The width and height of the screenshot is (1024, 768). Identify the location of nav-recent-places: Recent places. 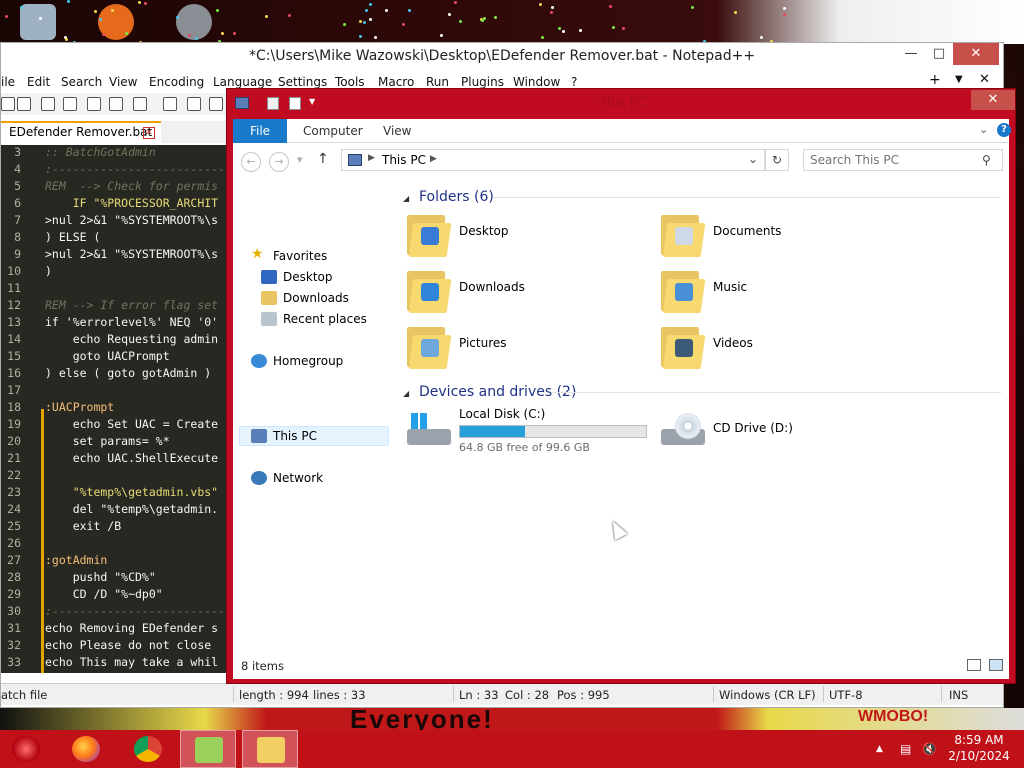
(331, 320).